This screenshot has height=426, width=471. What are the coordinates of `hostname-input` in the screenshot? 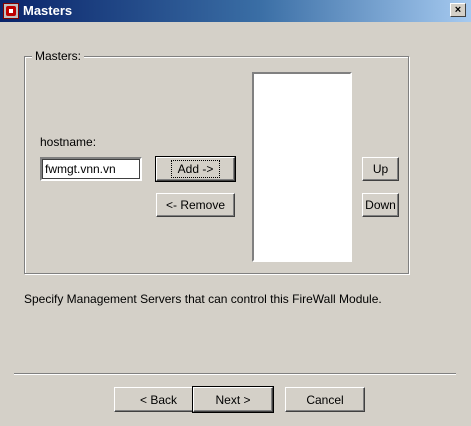 It's located at (91, 169).